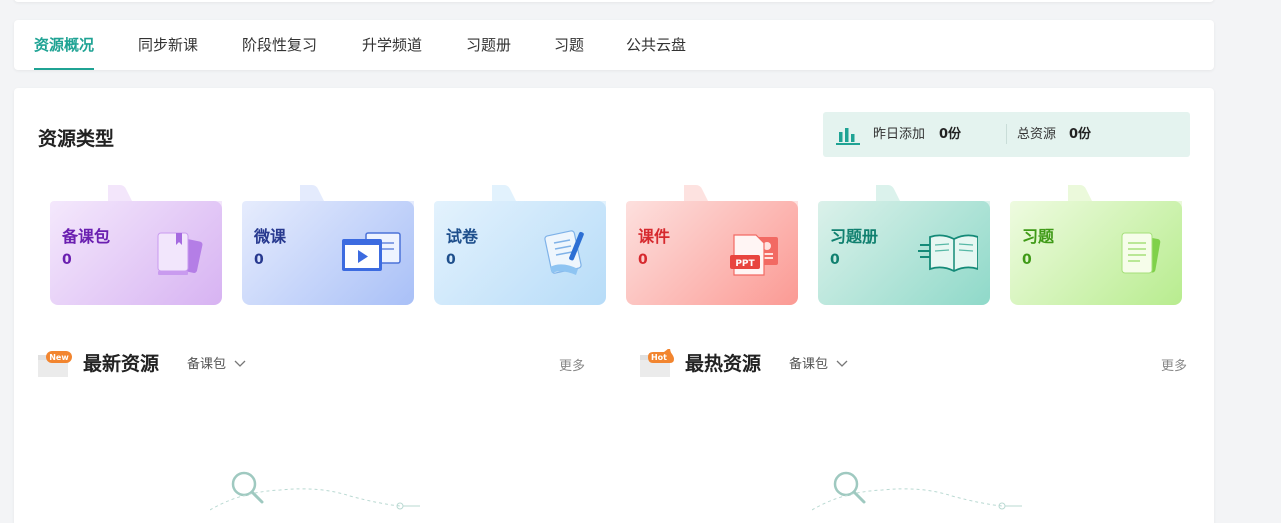 This screenshot has width=1281, height=523. Describe the element at coordinates (656, 45) in the screenshot. I see `tab-public-cloud: 公共云盘` at that location.